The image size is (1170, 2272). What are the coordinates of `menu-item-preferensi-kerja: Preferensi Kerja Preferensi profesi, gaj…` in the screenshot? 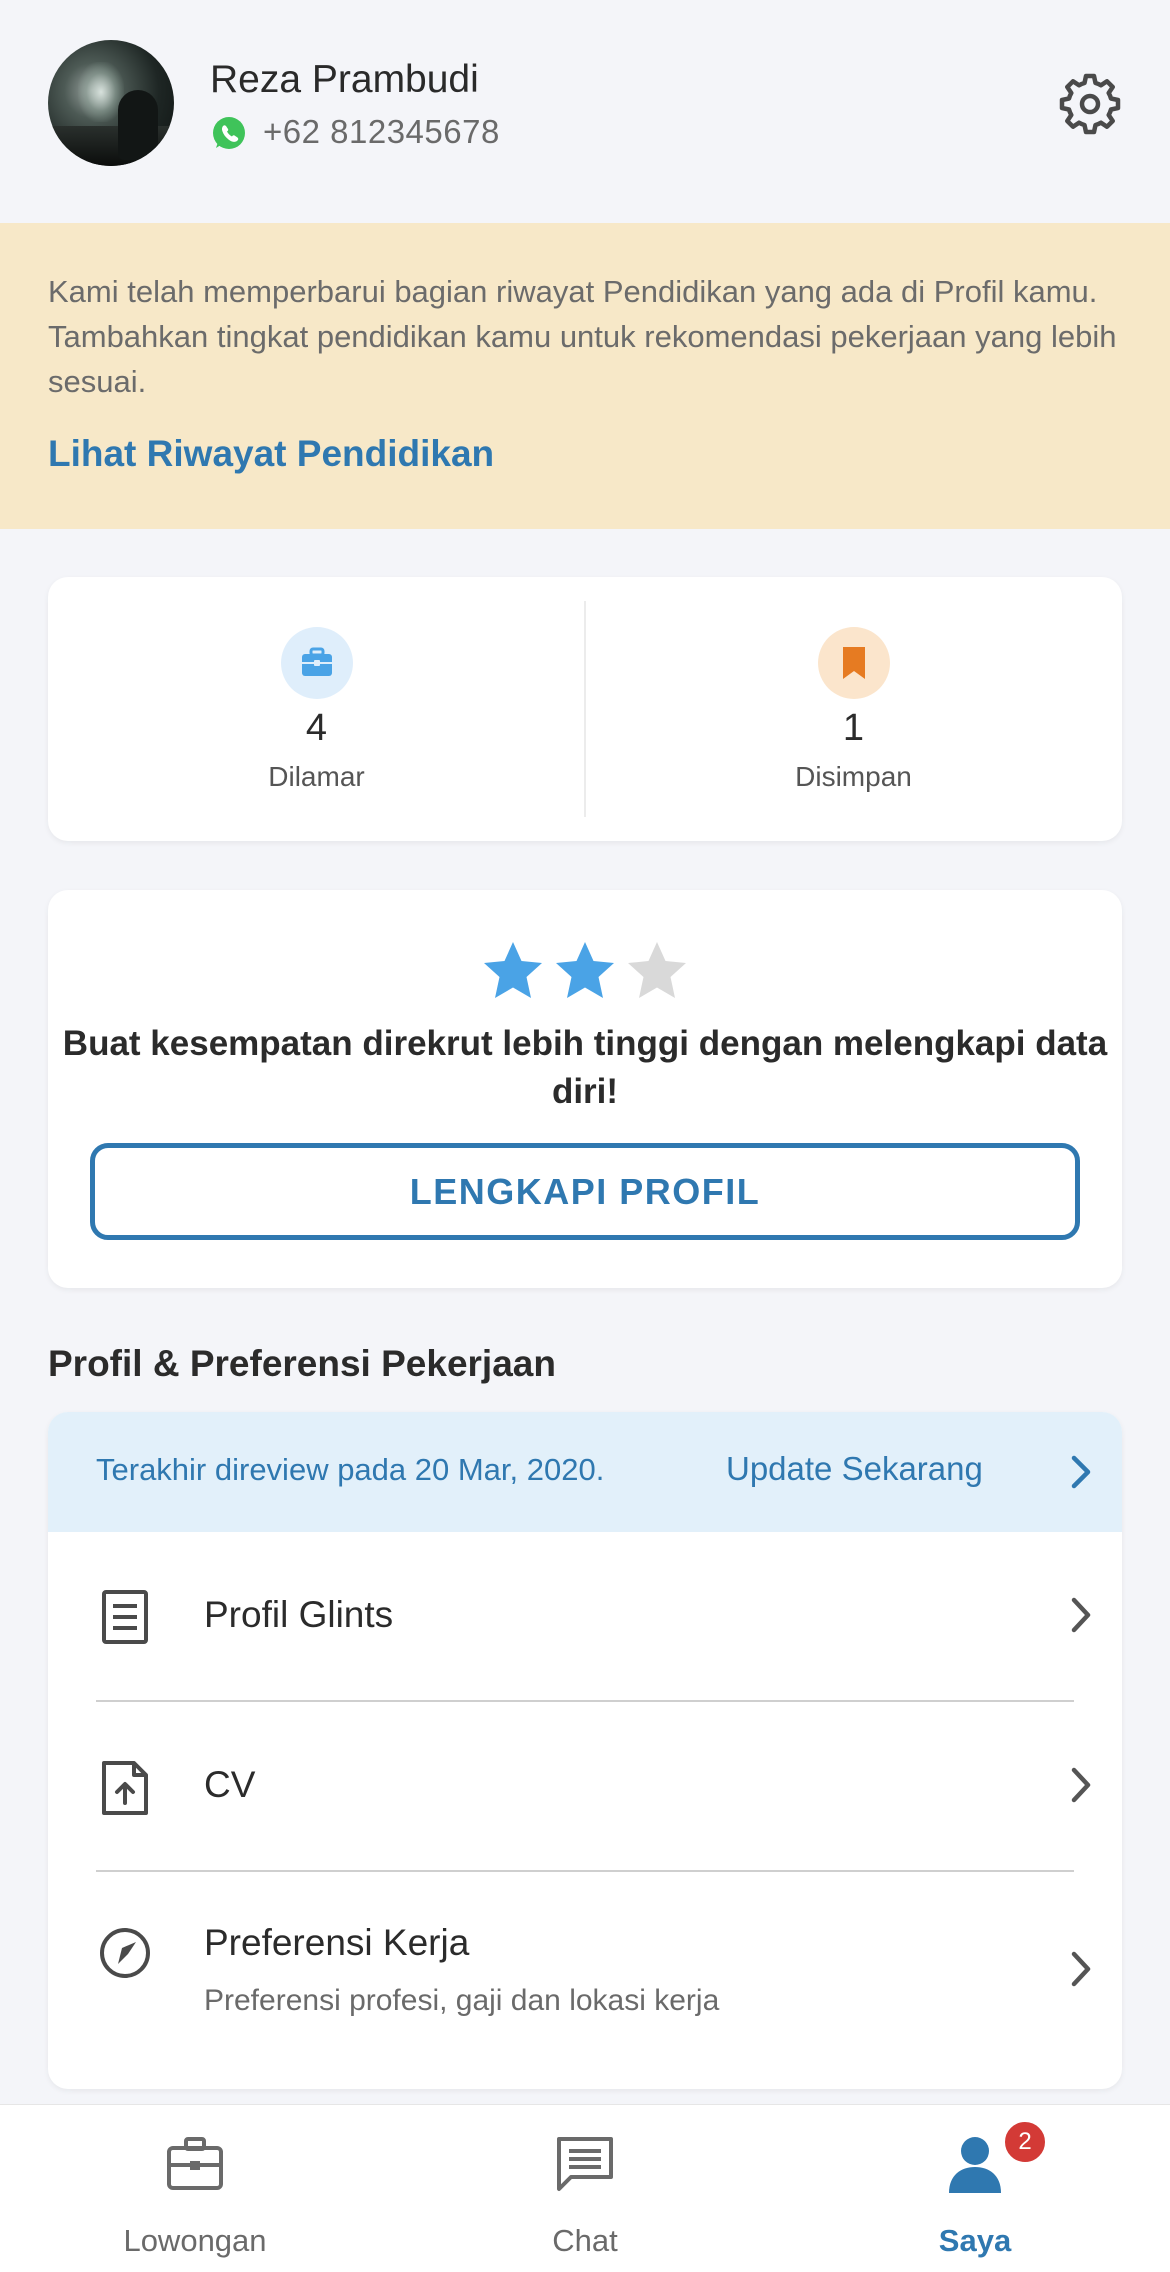 It's located at (585, 1980).